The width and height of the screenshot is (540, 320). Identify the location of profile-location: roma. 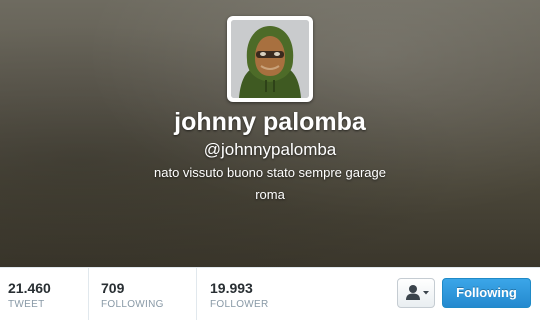
(270, 194).